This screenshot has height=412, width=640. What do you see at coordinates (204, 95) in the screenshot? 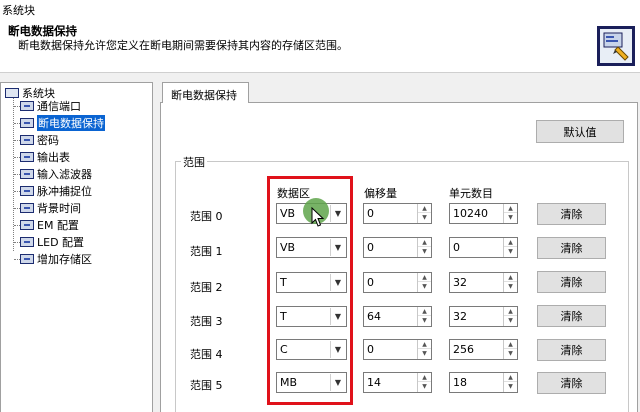
I see `tab-label: 断电数据保持` at bounding box center [204, 95].